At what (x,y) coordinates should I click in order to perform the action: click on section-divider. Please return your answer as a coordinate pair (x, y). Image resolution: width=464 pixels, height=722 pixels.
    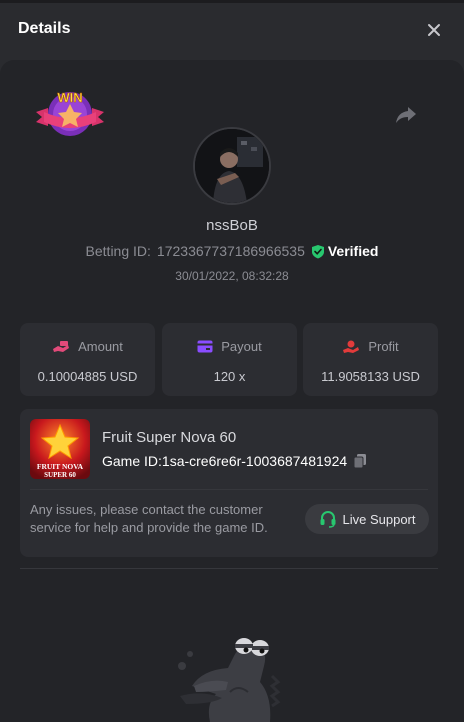
    Looking at the image, I should click on (229, 568).